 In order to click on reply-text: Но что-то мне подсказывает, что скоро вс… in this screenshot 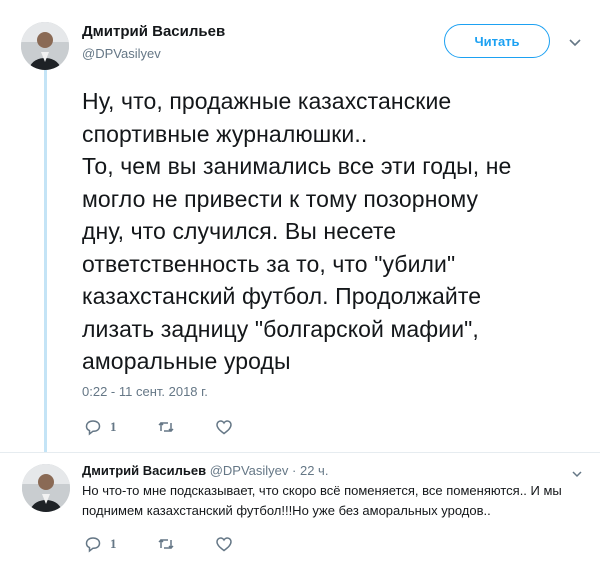, I will do `click(322, 500)`.